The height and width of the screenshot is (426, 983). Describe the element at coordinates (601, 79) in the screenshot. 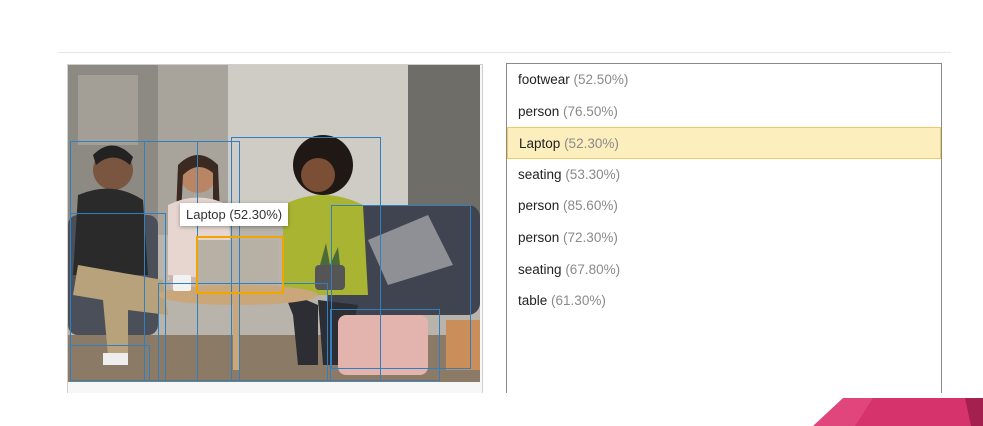

I see `detection-confidence: (52.50%)` at that location.